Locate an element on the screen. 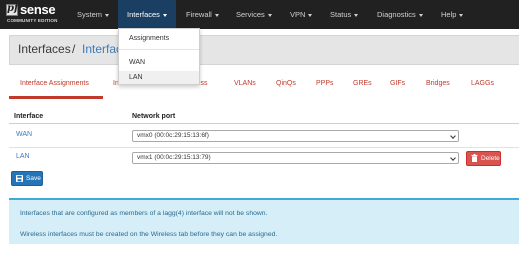  nav-firewall: Firewall is located at coordinates (202, 14).